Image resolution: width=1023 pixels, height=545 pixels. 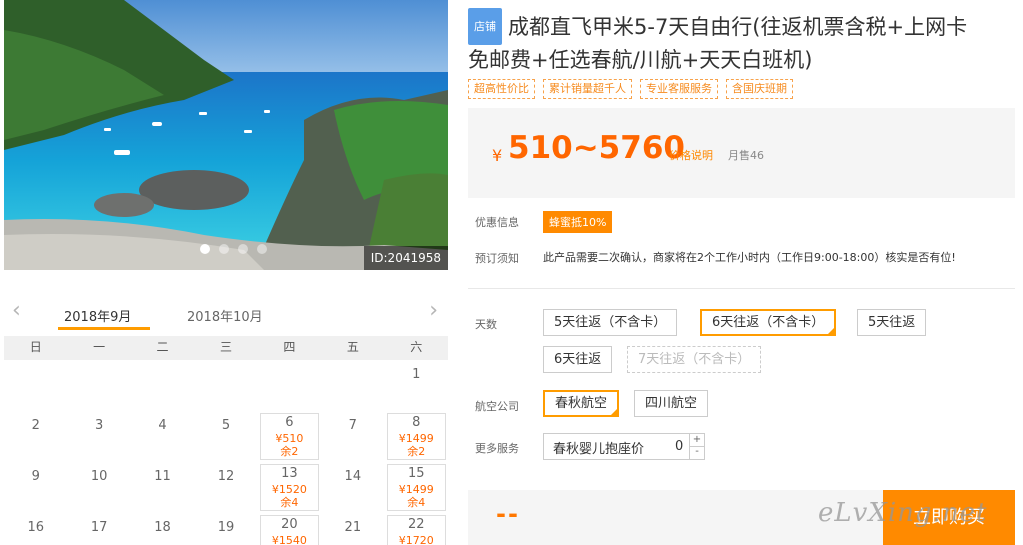 What do you see at coordinates (485, 26) in the screenshot?
I see `shop-badge: 店铺` at bounding box center [485, 26].